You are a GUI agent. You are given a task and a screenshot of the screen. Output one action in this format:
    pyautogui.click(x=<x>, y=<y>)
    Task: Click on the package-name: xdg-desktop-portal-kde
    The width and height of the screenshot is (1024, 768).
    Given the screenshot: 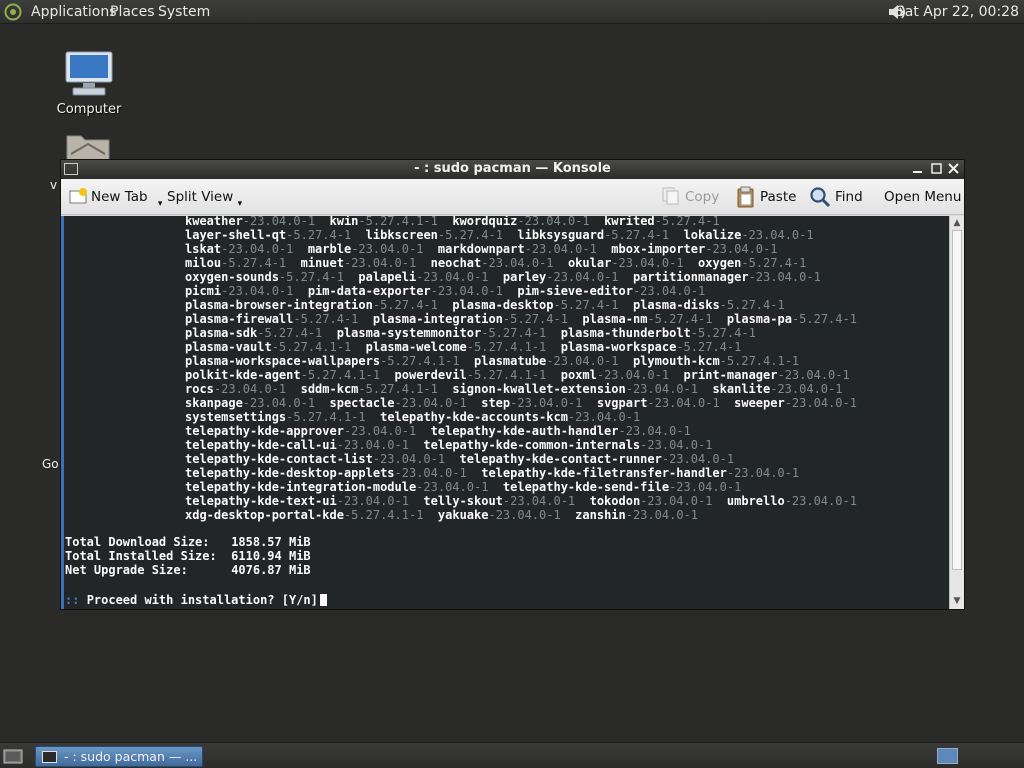 What is the action you would take?
    pyautogui.click(x=264, y=515)
    